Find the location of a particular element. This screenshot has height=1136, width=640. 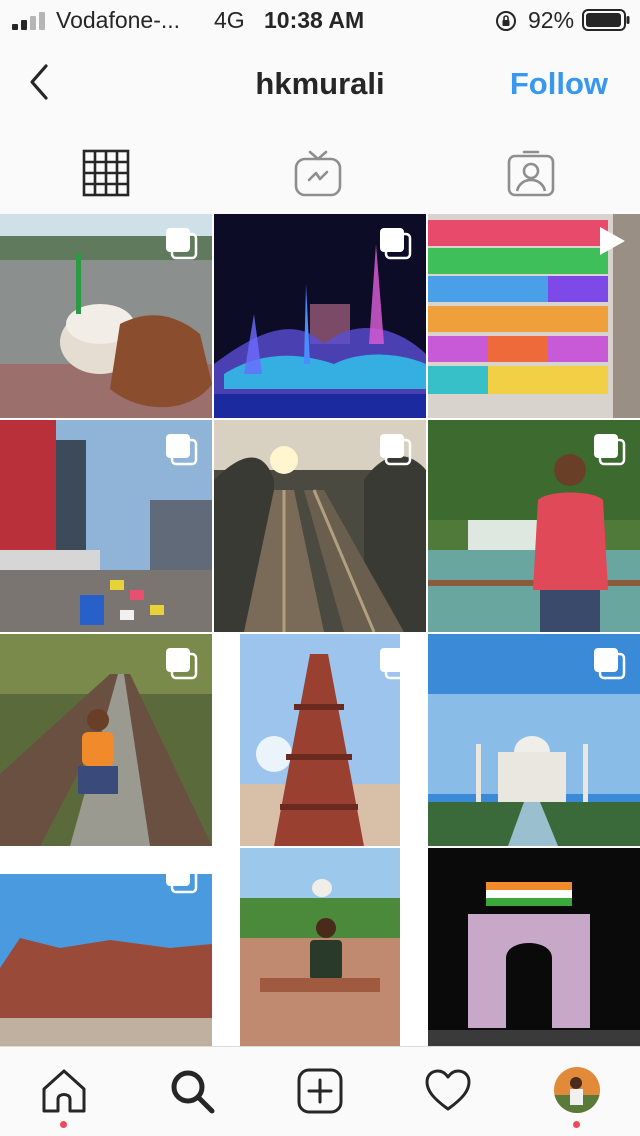

profile-avatar-image is located at coordinates (577, 1090).